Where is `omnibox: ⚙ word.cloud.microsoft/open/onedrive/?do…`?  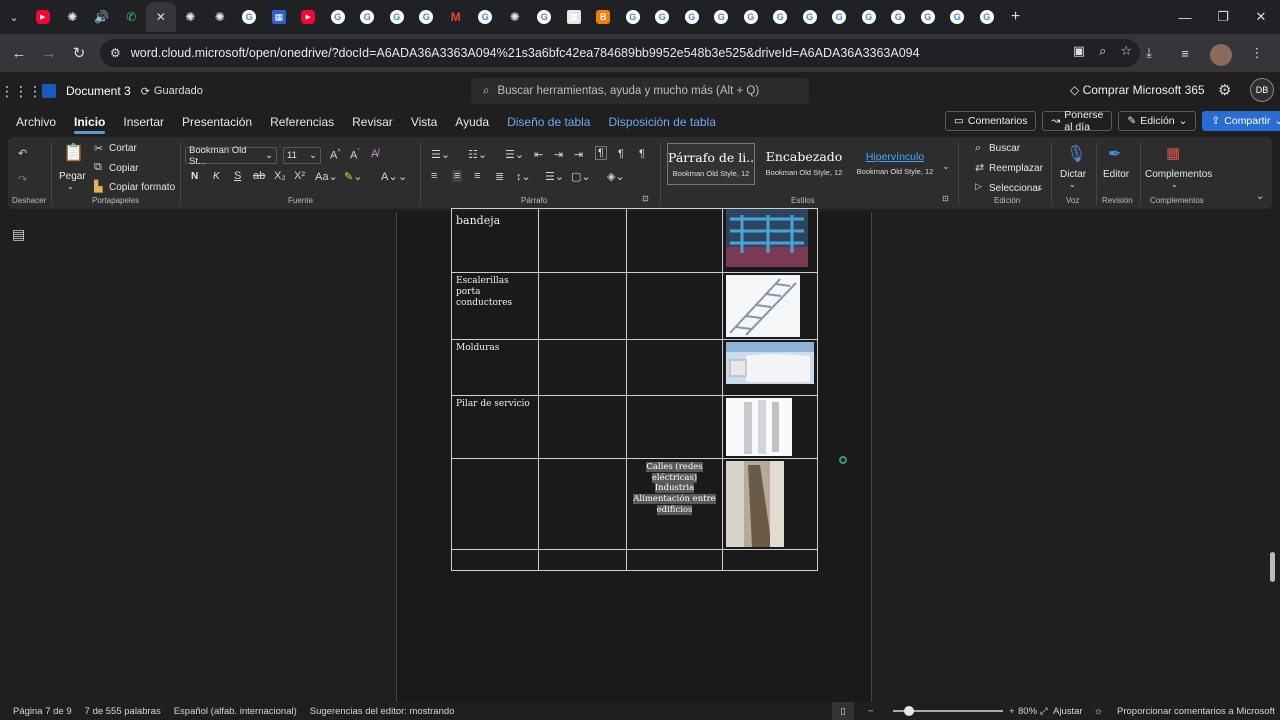
omnibox: ⚙ word.cloud.microsoft/open/onedrive/?do… is located at coordinates (620, 53).